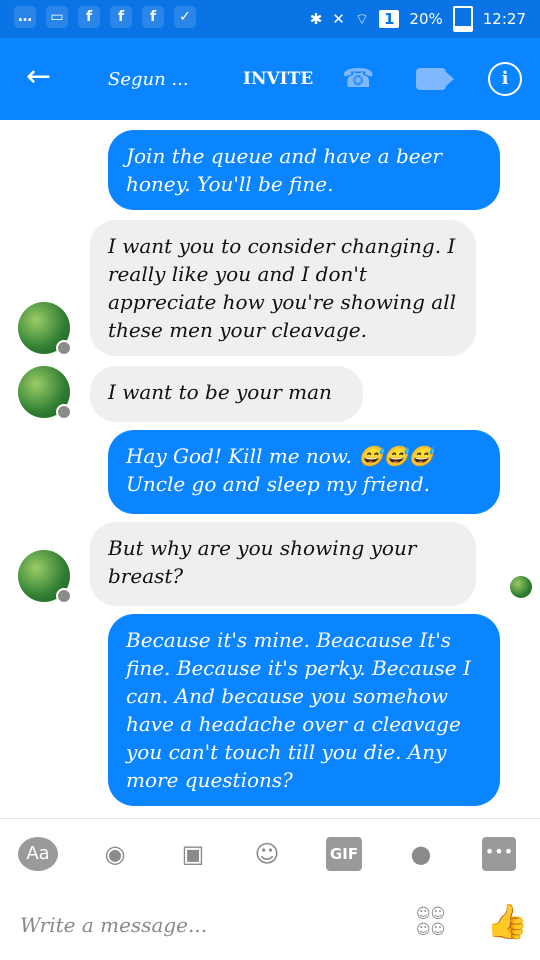 This screenshot has height=960, width=540. What do you see at coordinates (435, 79) in the screenshot?
I see `video-call-icon` at bounding box center [435, 79].